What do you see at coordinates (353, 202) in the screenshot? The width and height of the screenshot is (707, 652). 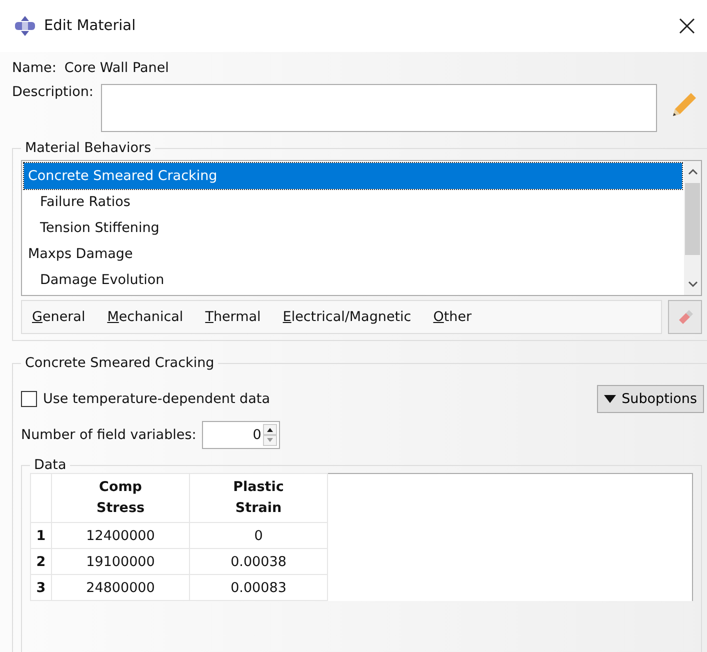 I see `behavior-item: Failure Ratios` at bounding box center [353, 202].